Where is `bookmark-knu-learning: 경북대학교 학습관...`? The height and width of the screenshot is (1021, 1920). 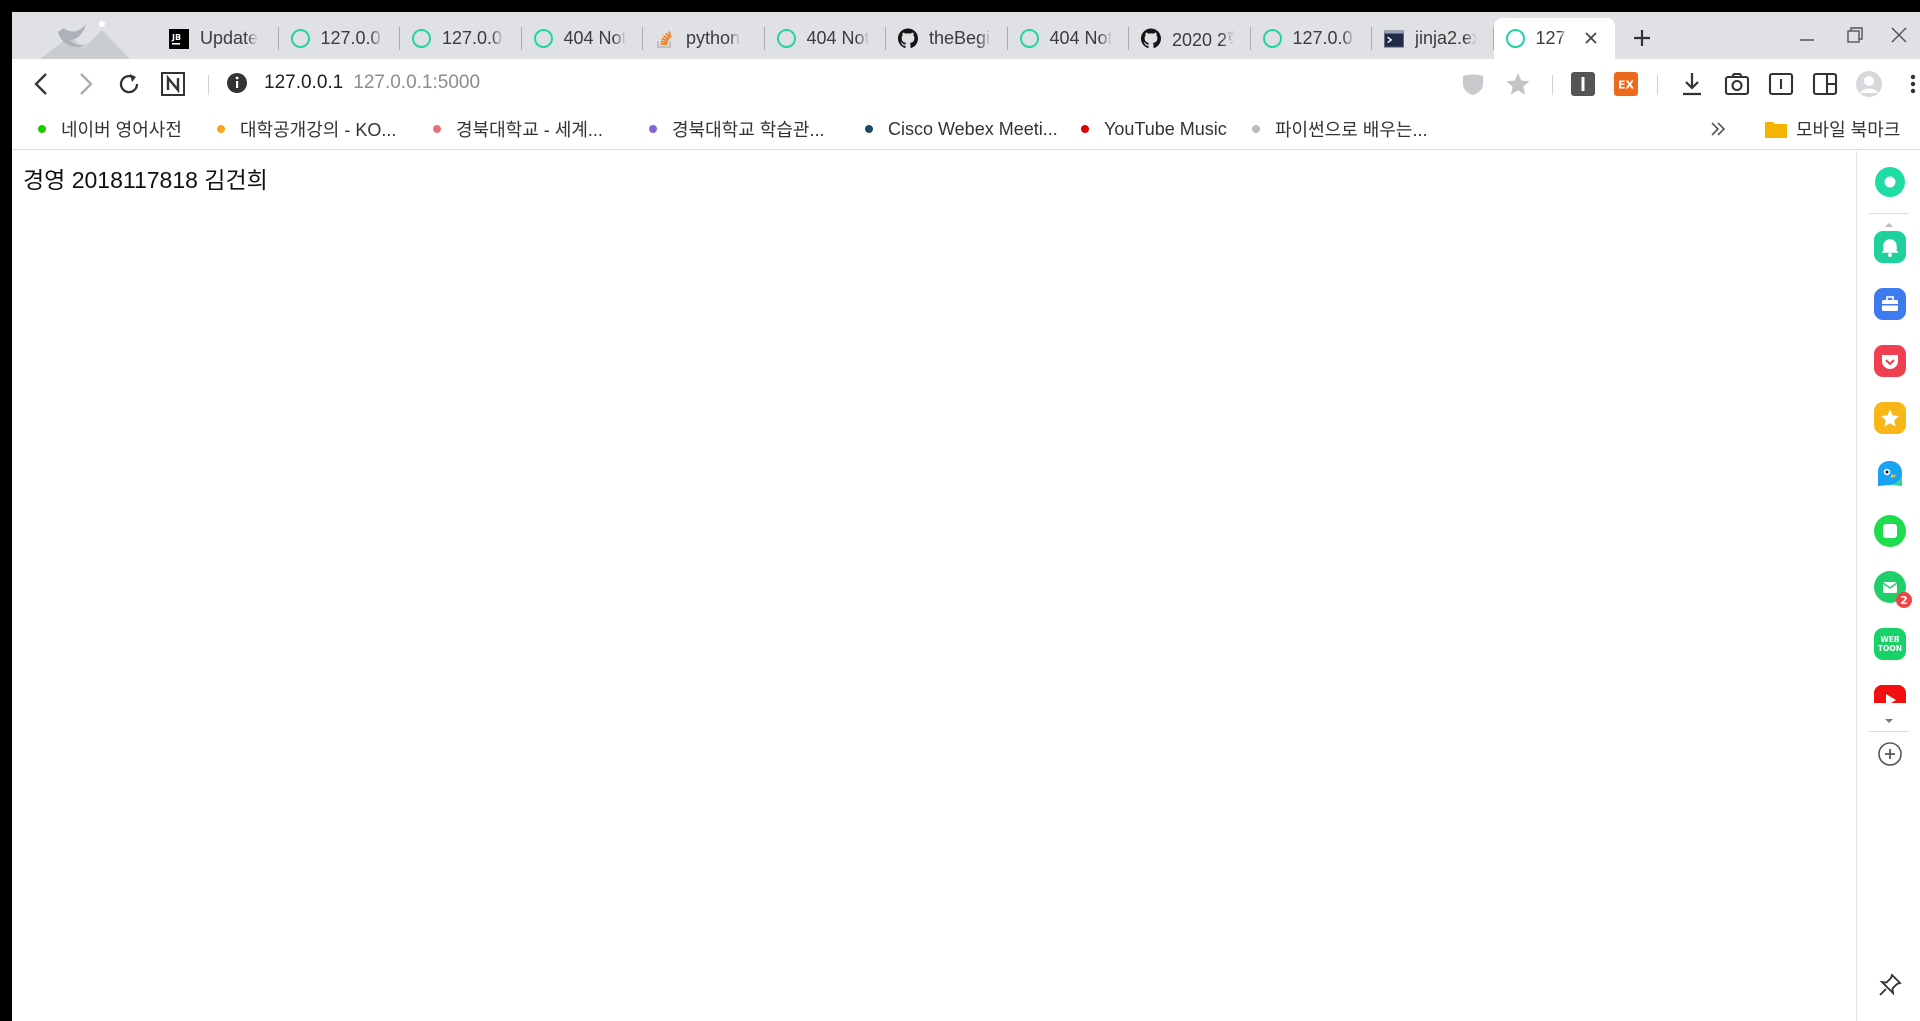 bookmark-knu-learning: 경북대학교 학습관... is located at coordinates (736, 129).